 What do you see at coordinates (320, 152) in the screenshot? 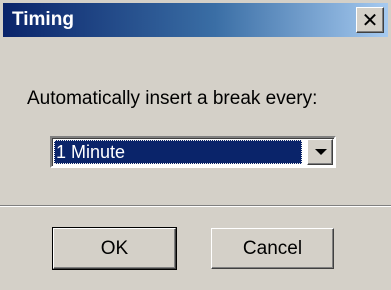
I see `chevron-down-icon` at bounding box center [320, 152].